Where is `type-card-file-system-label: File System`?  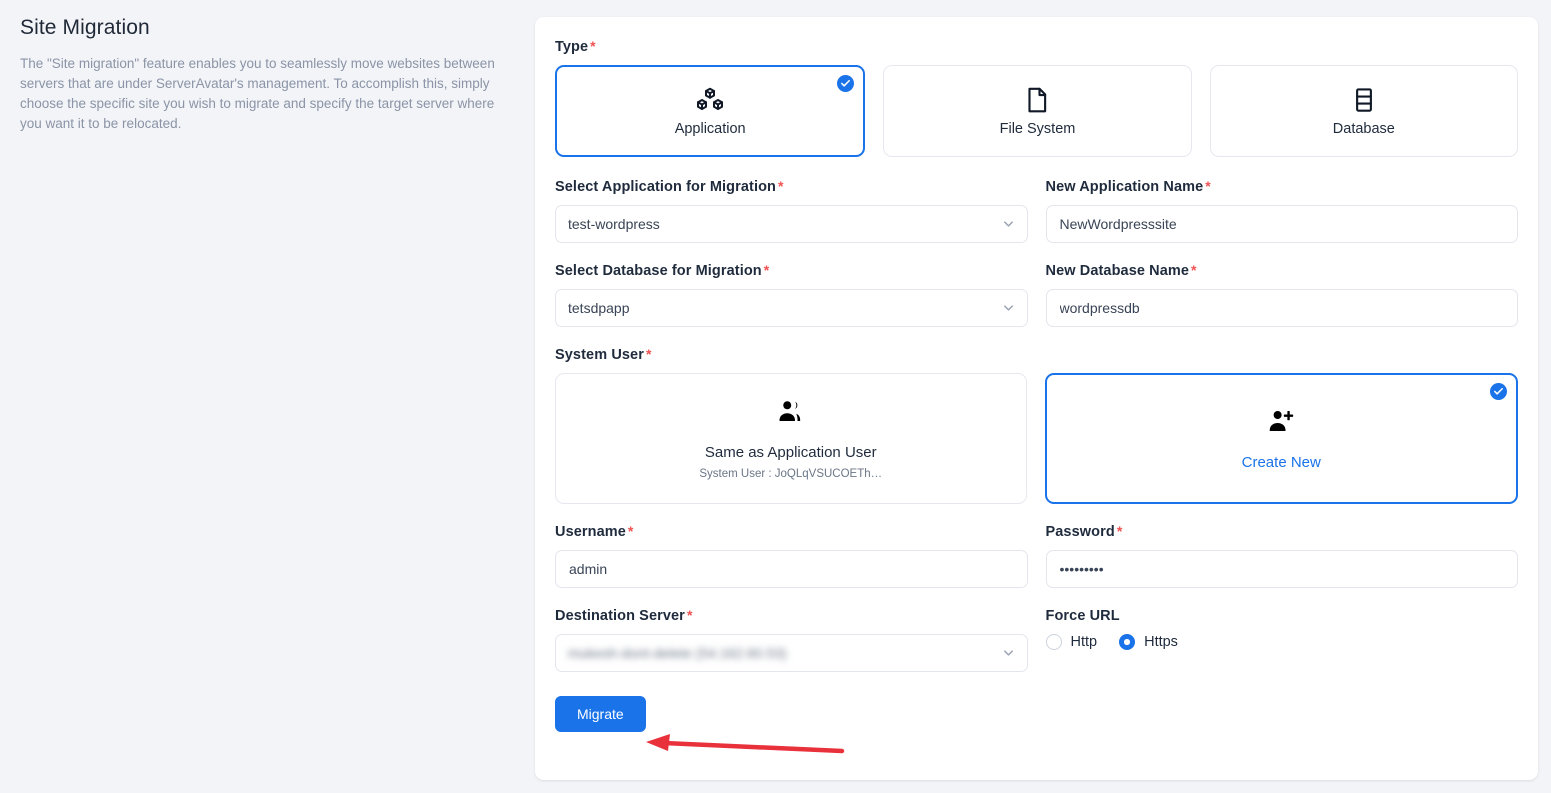
type-card-file-system-label: File System is located at coordinates (1037, 129).